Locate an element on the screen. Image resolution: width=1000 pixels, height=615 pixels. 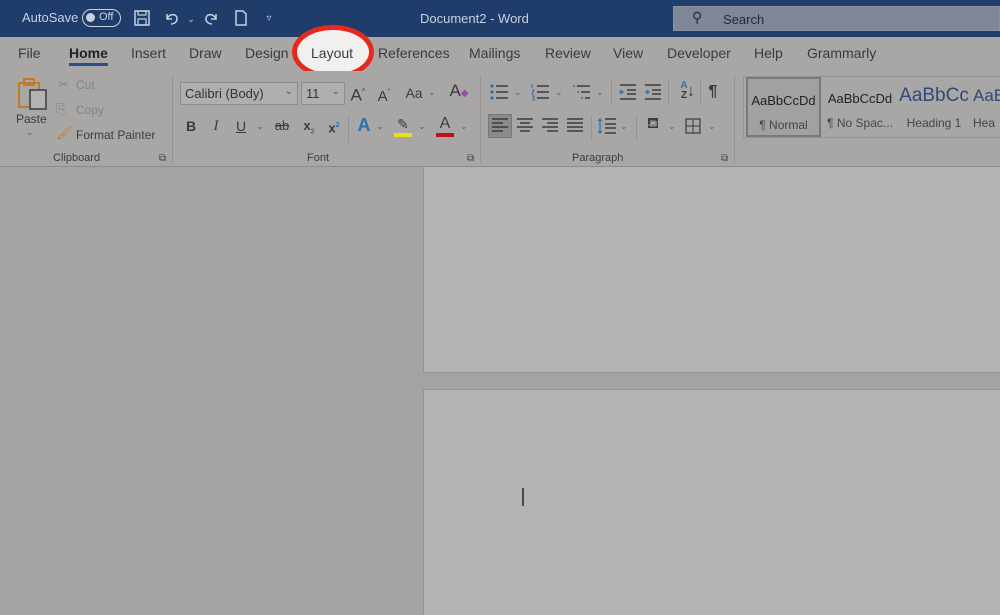
numbering-icon is located at coordinates (540, 94).